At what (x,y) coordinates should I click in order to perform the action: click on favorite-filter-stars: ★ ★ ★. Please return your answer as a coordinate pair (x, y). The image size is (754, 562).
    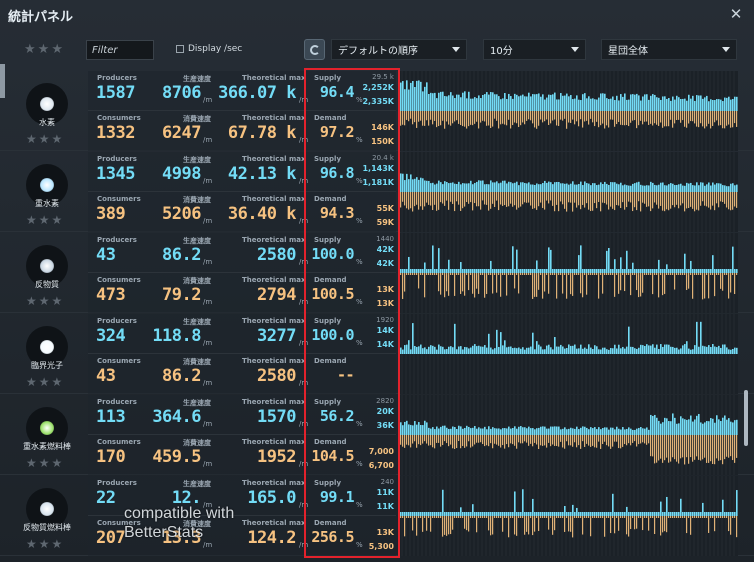
    Looking at the image, I should click on (43, 49).